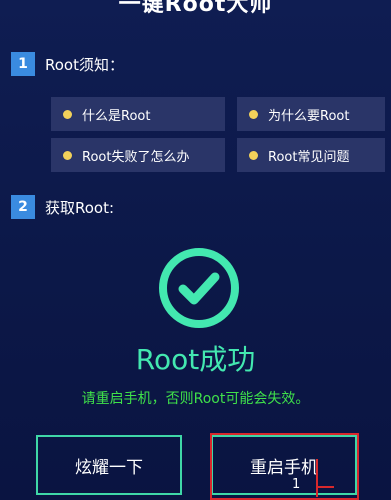 This screenshot has height=500, width=391. I want to click on status-message: 请重启手机，否则Root可能会失效。, so click(195, 399).